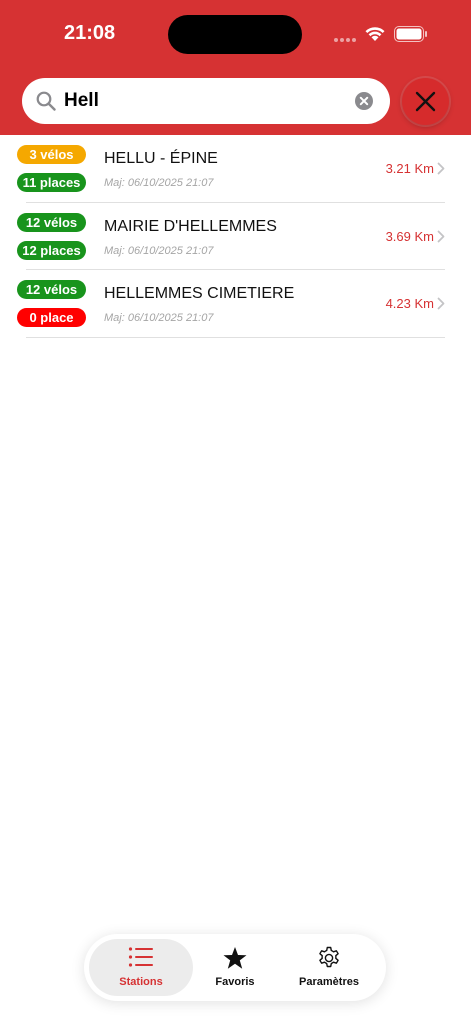  Describe the element at coordinates (161, 158) in the screenshot. I see `station-name: HELLU - ÉPINE` at that location.